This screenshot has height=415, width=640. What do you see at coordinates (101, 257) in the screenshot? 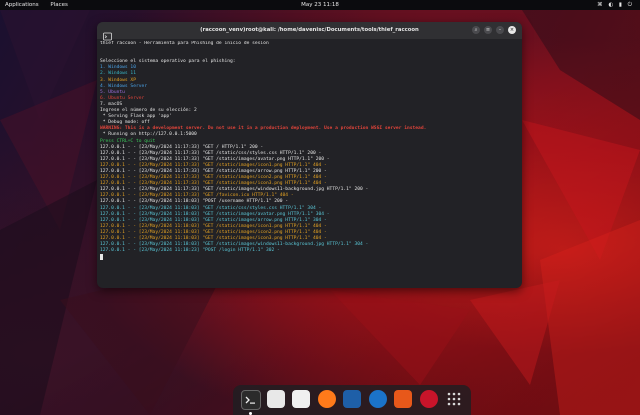
I see `text-cursor` at bounding box center [101, 257].